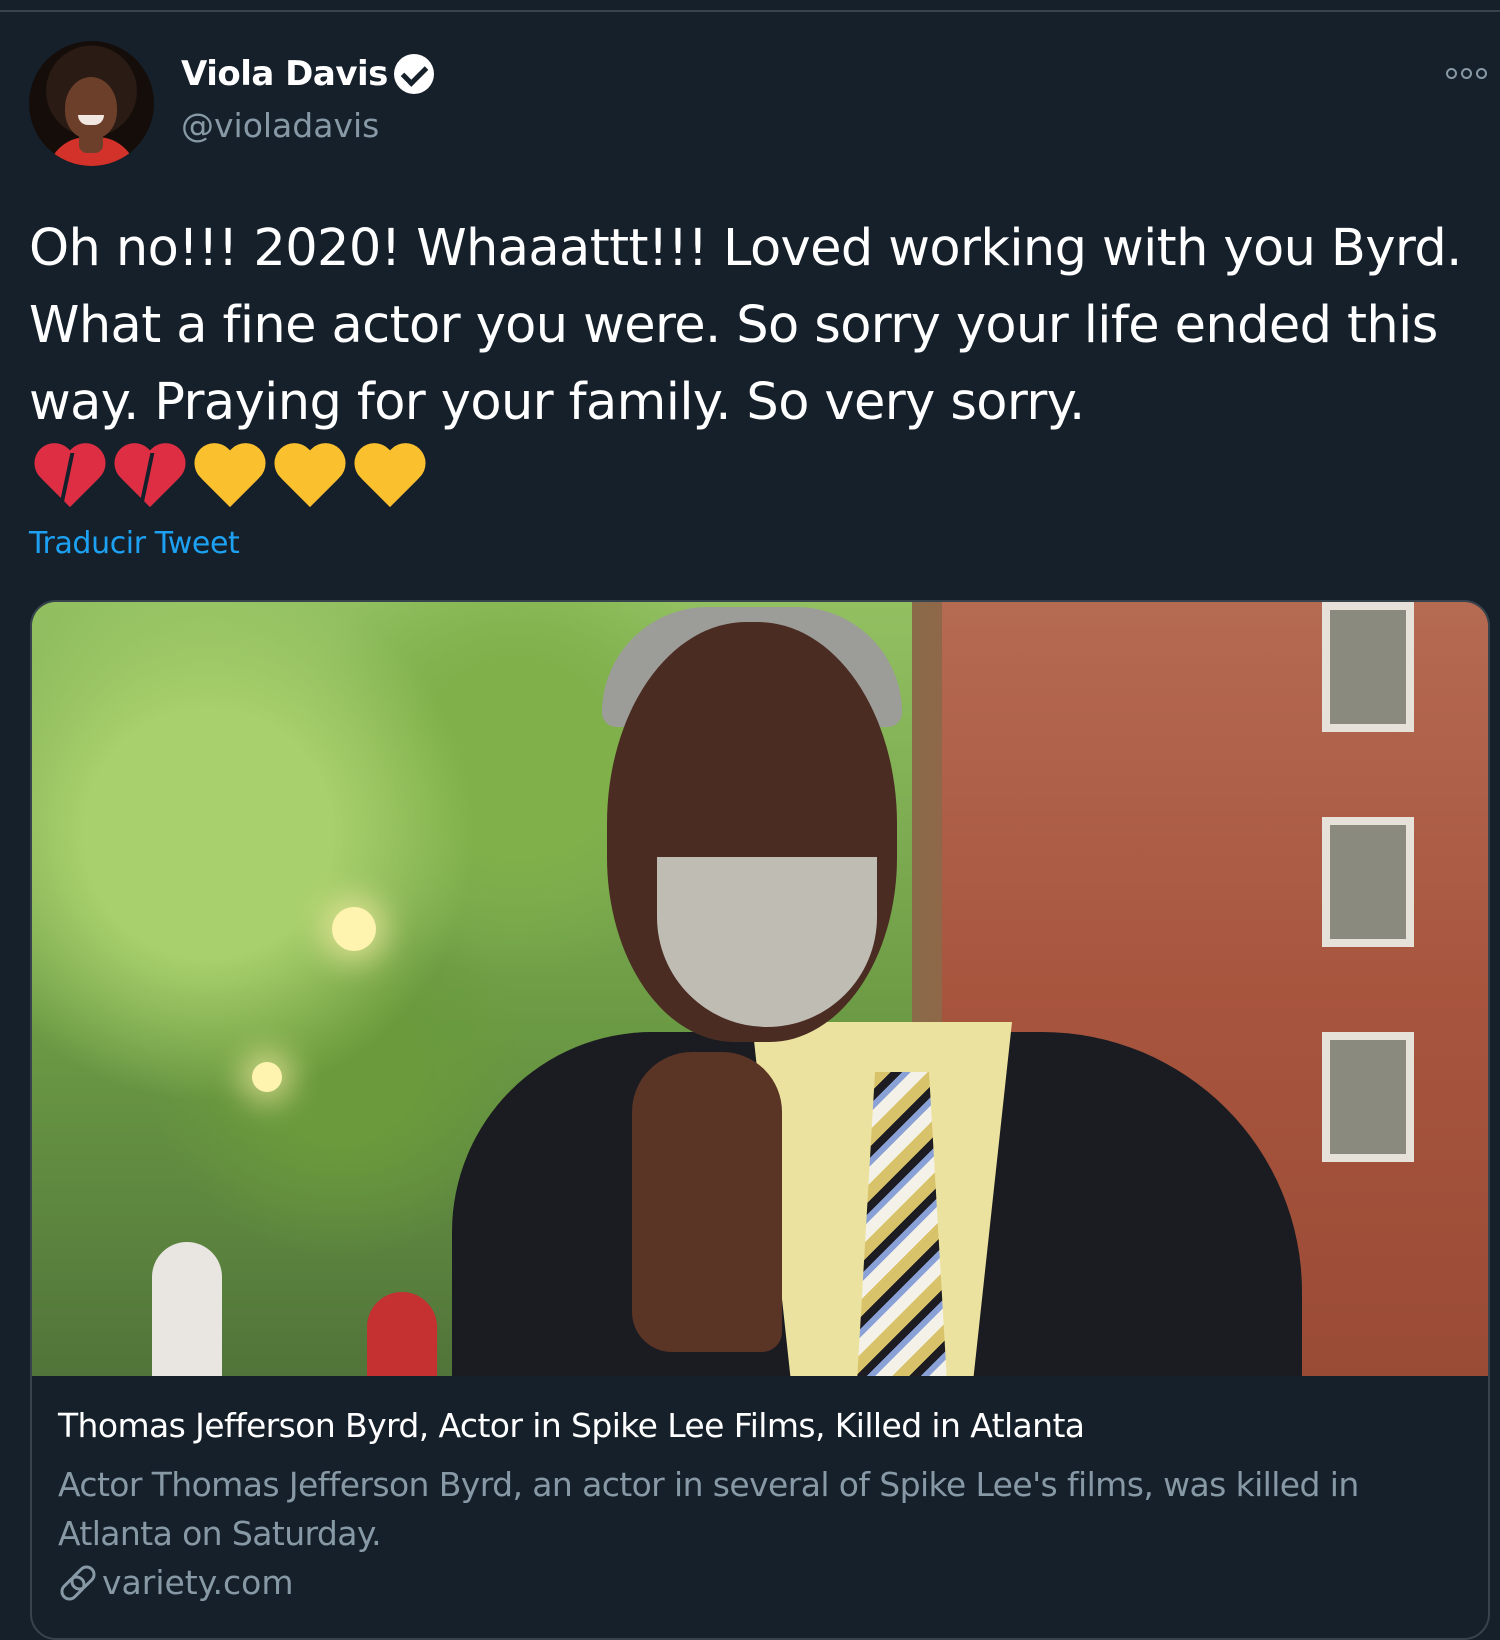 This screenshot has width=1500, height=1640. Describe the element at coordinates (91, 103) in the screenshot. I see `avatar` at that location.